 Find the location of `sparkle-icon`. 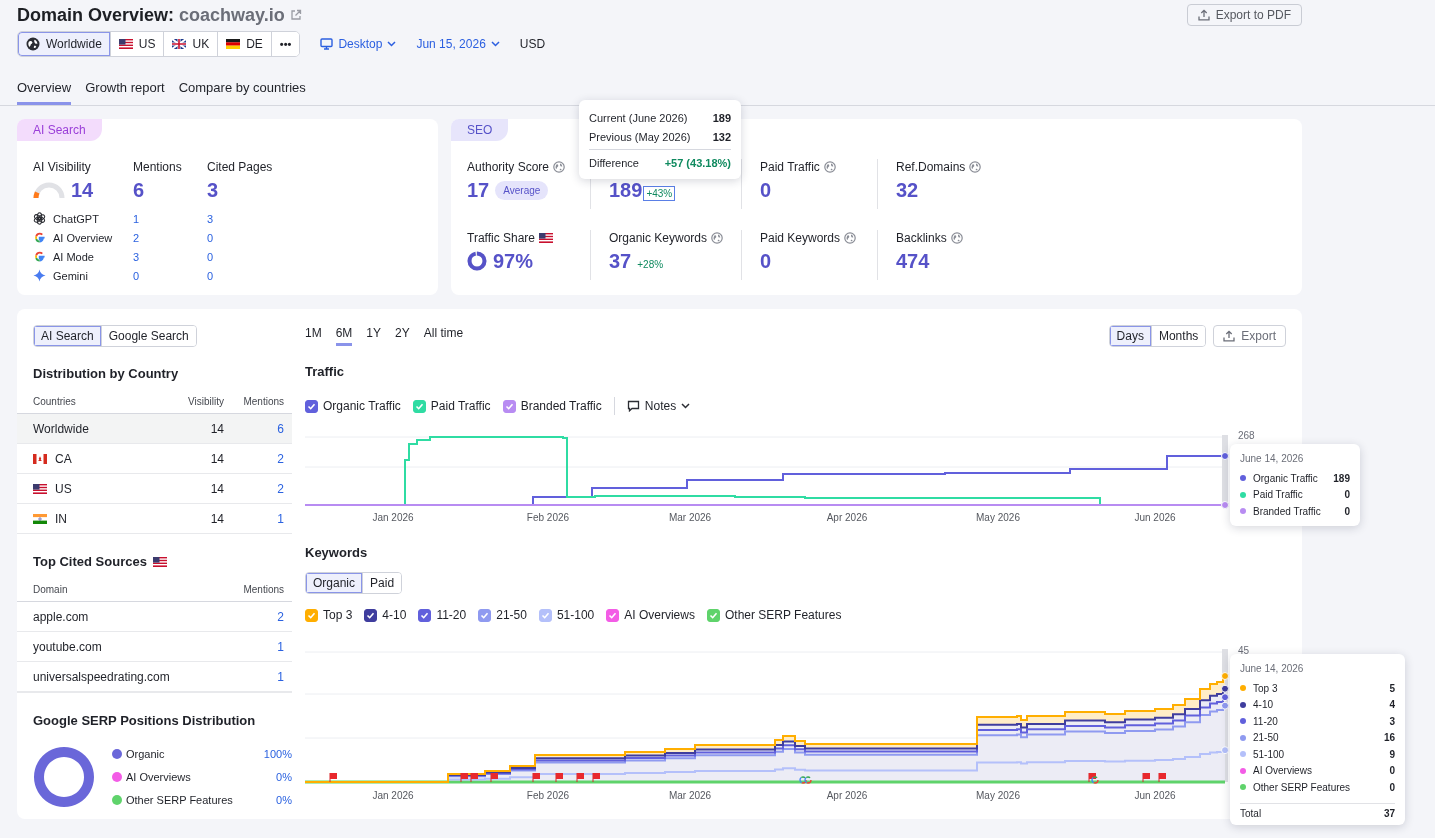

sparkle-icon is located at coordinates (39, 275).